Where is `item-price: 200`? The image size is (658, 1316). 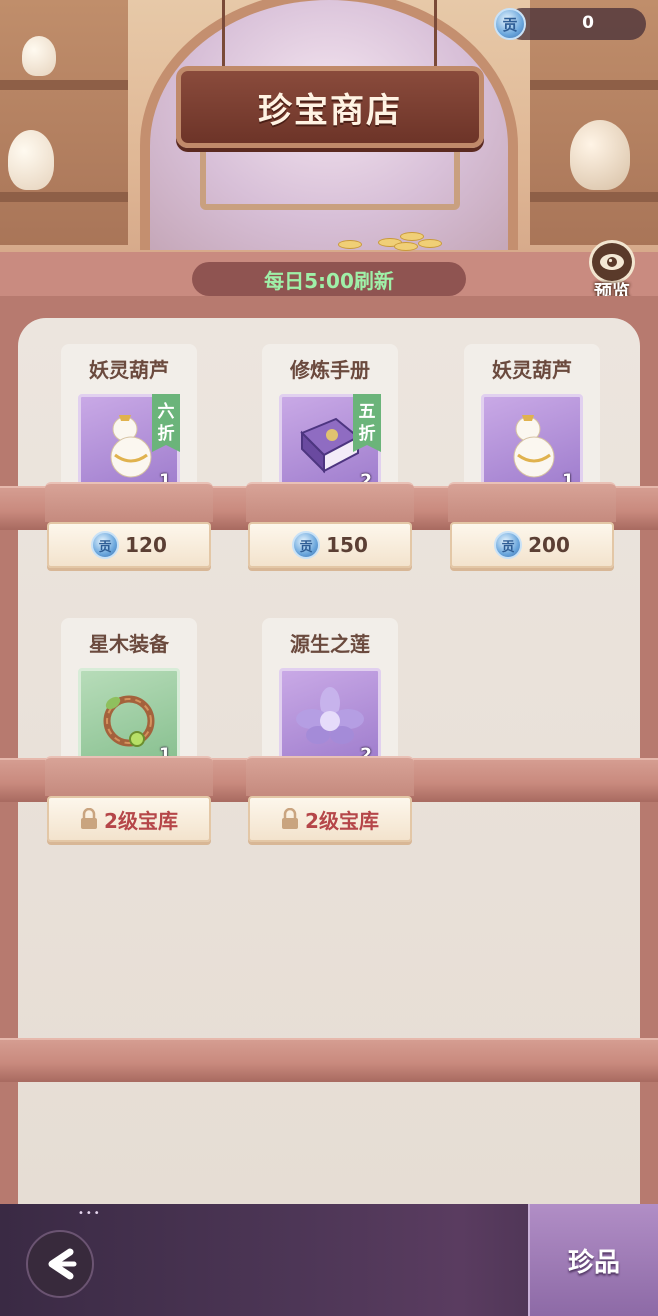 item-price: 200 is located at coordinates (549, 545).